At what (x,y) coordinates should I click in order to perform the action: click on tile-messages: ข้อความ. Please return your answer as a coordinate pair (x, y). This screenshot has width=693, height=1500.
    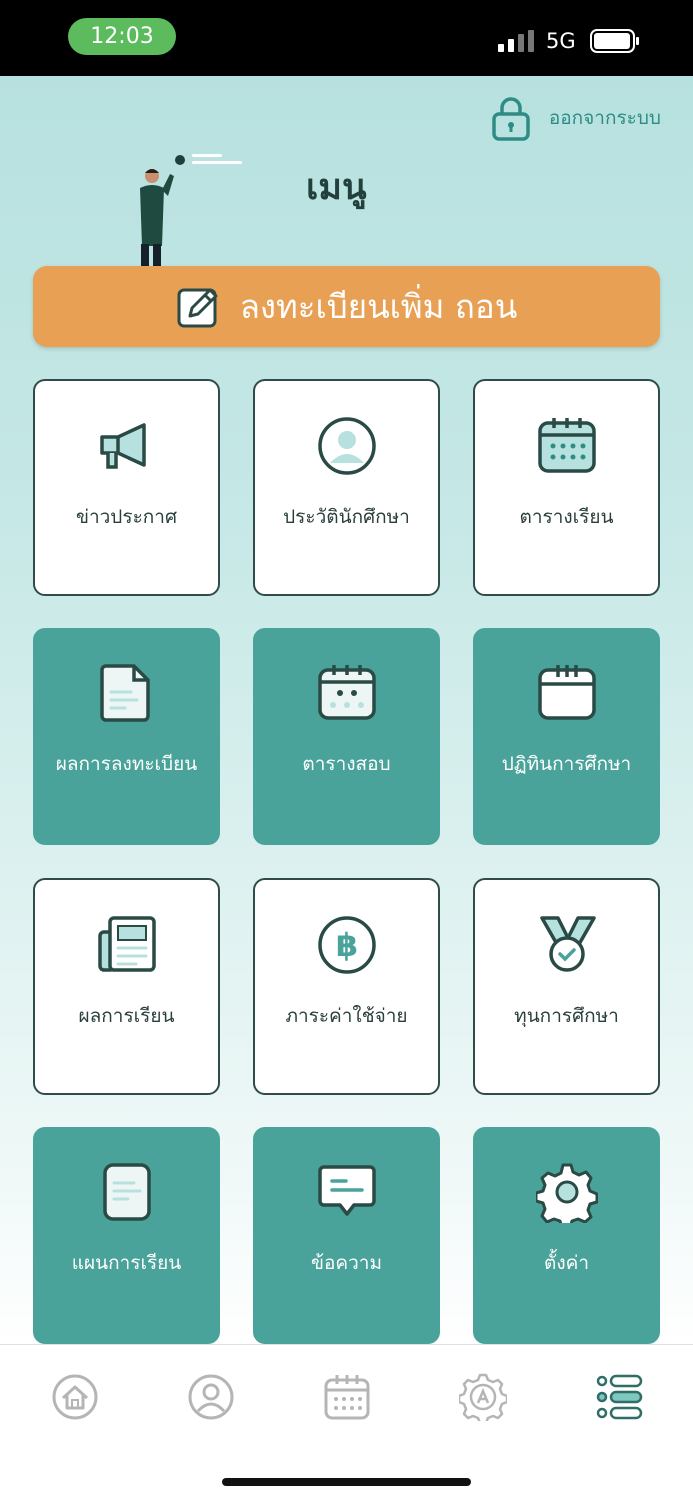
    Looking at the image, I should click on (346, 1235).